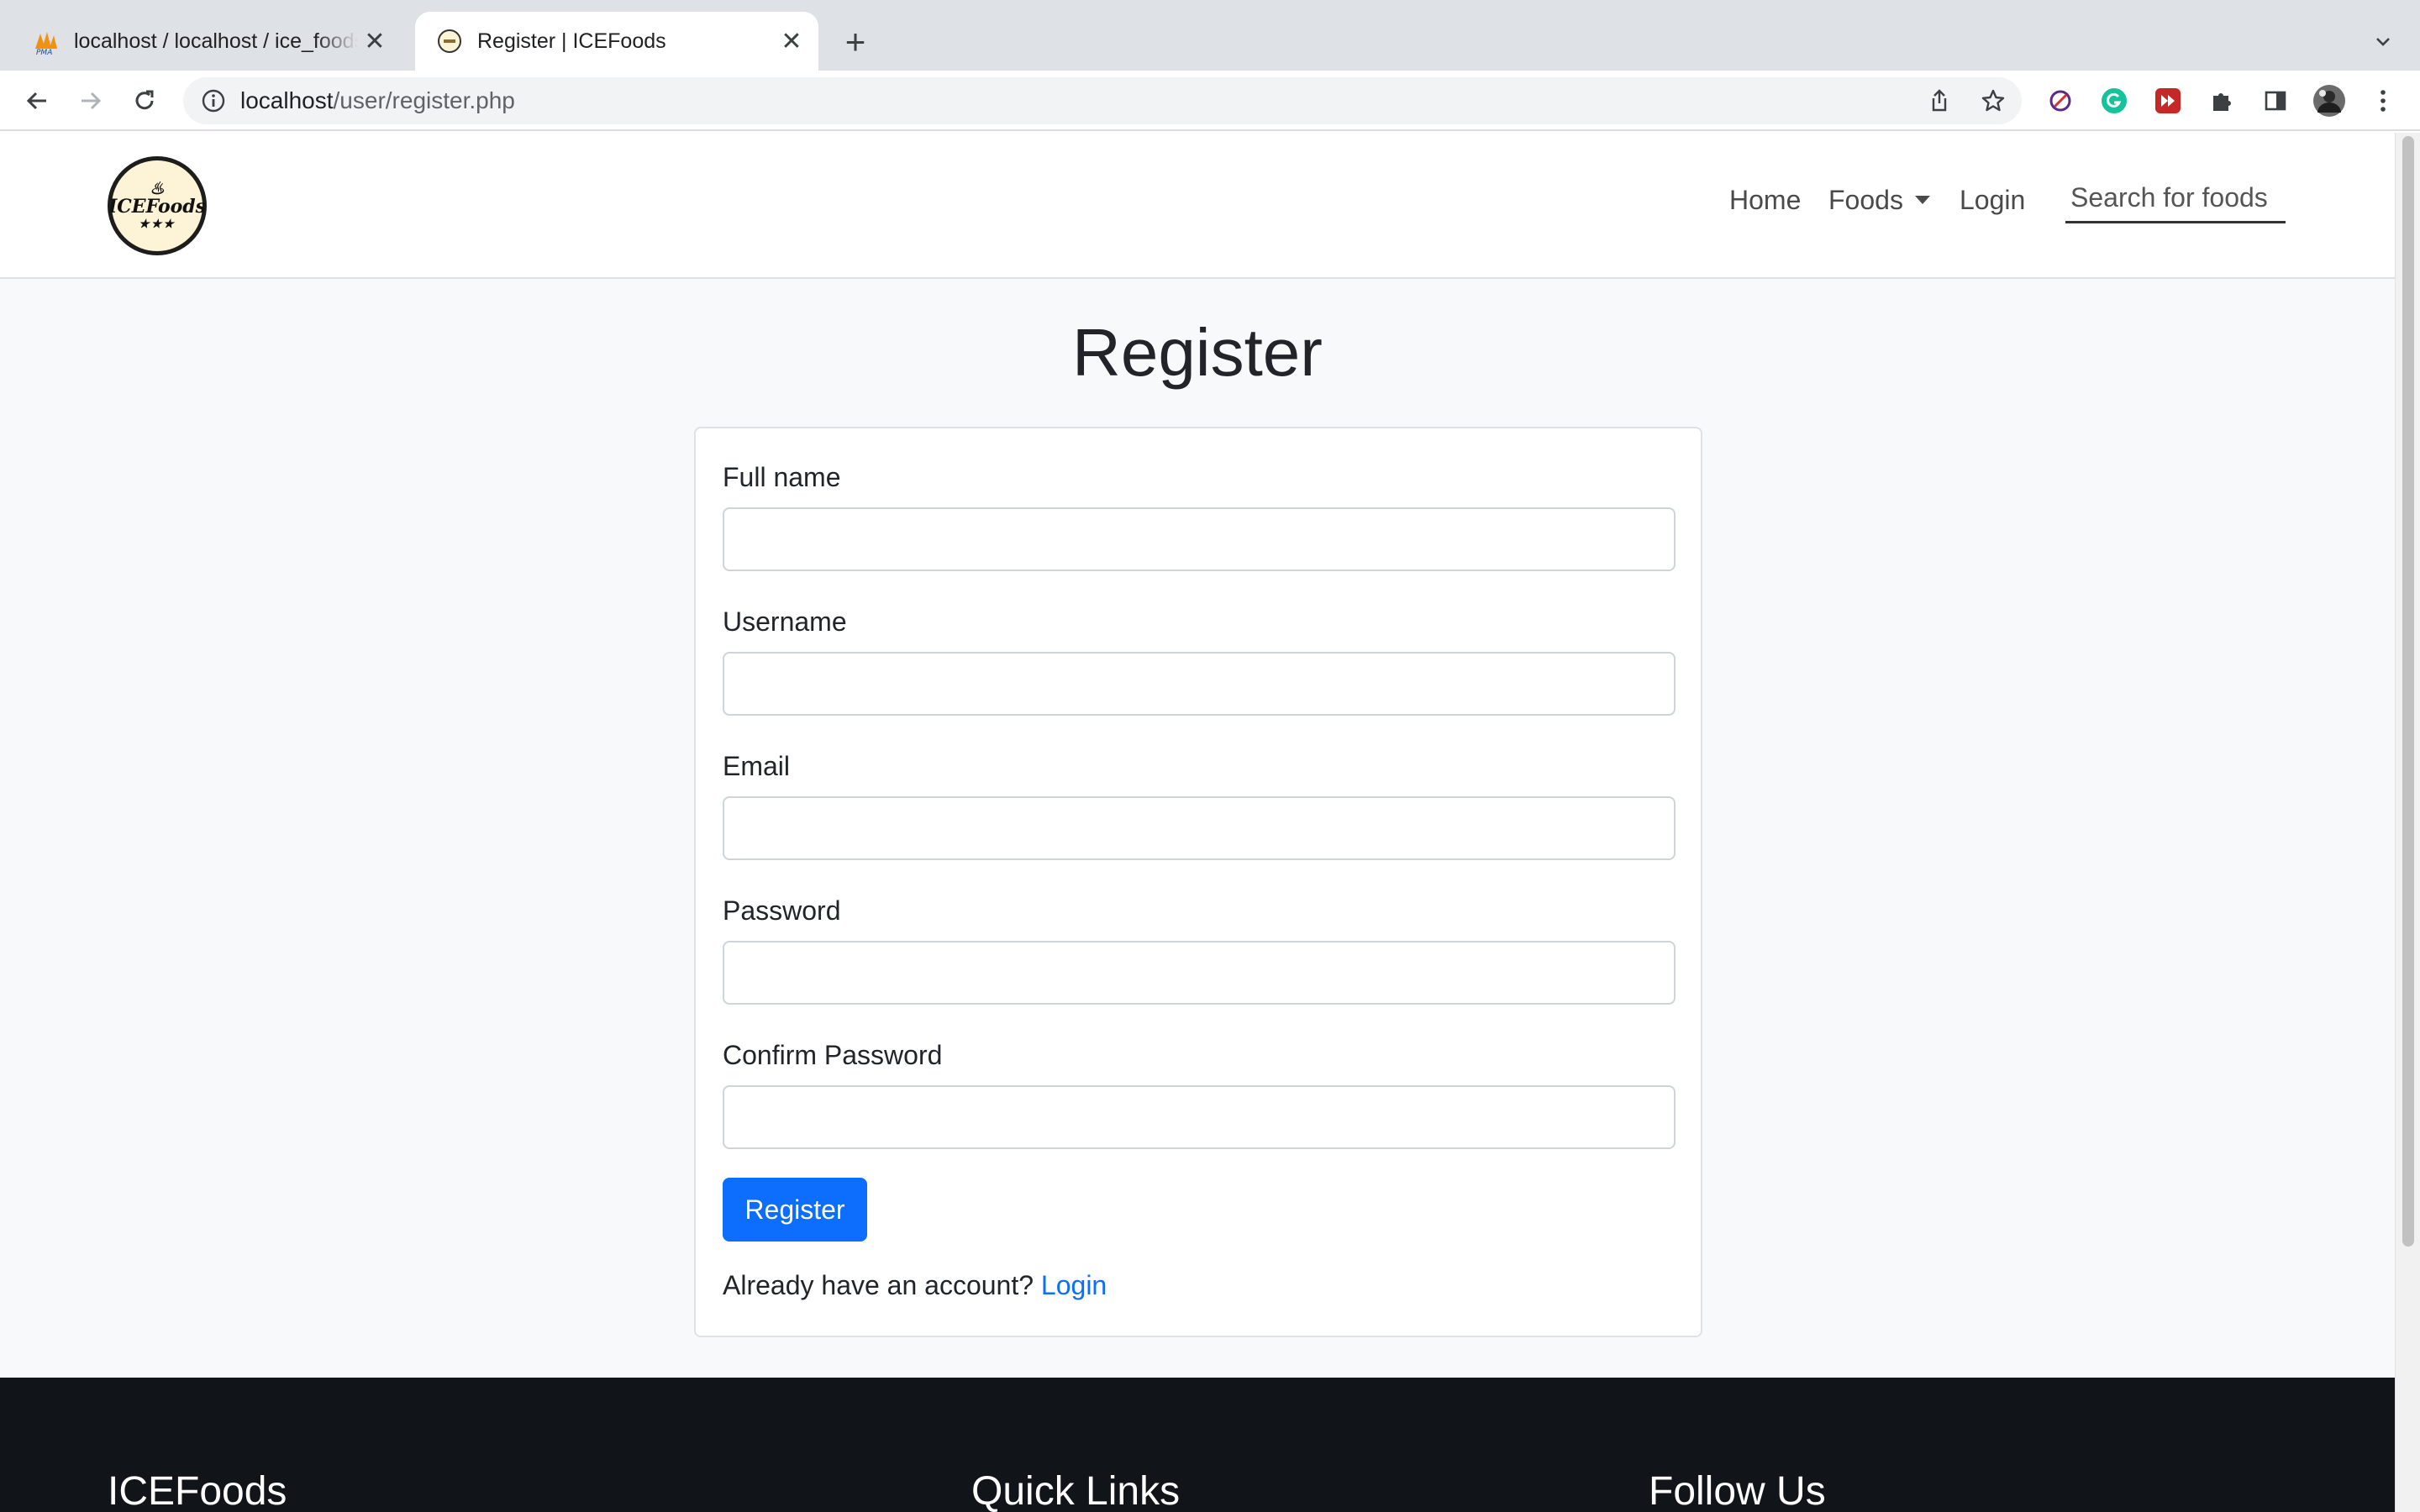 The height and width of the screenshot is (1512, 2420). I want to click on browser-tab-phpmyadmin: PMA localhost / localhost / ice_foods ✕, so click(210, 41).